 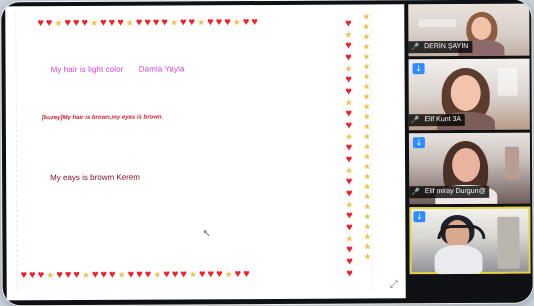 What do you see at coordinates (443, 119) in the screenshot?
I see `participant-name: Elif Kunt 3A` at bounding box center [443, 119].